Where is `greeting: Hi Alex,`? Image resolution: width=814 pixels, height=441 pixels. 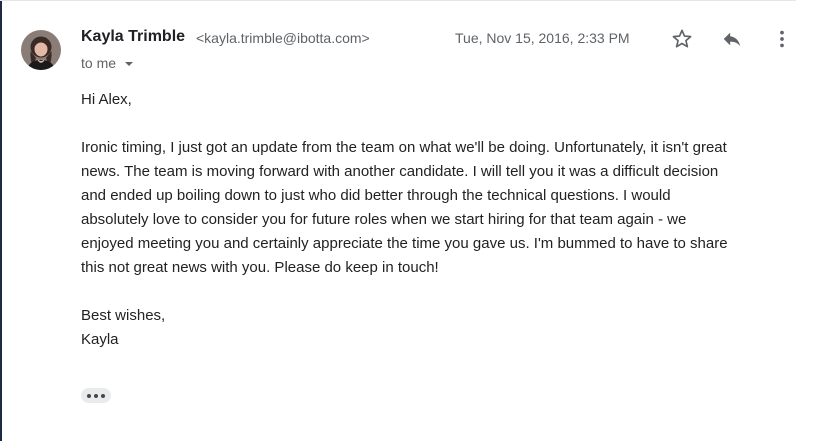 greeting: Hi Alex, is located at coordinates (106, 99).